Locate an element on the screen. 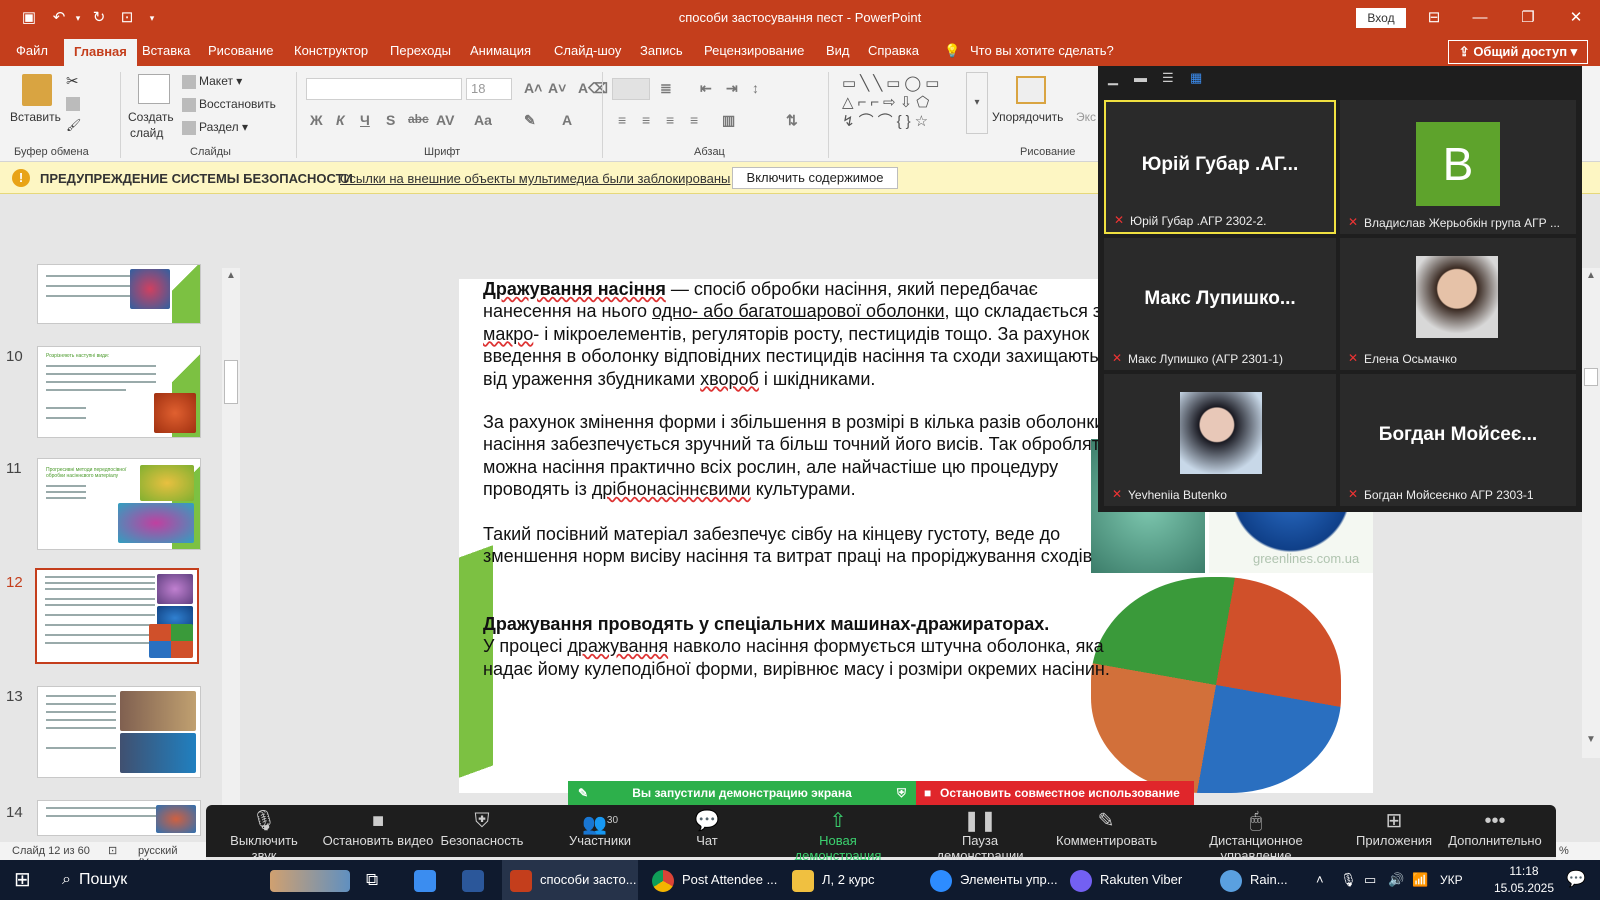  task-view-icon: ⧉ is located at coordinates (372, 880).